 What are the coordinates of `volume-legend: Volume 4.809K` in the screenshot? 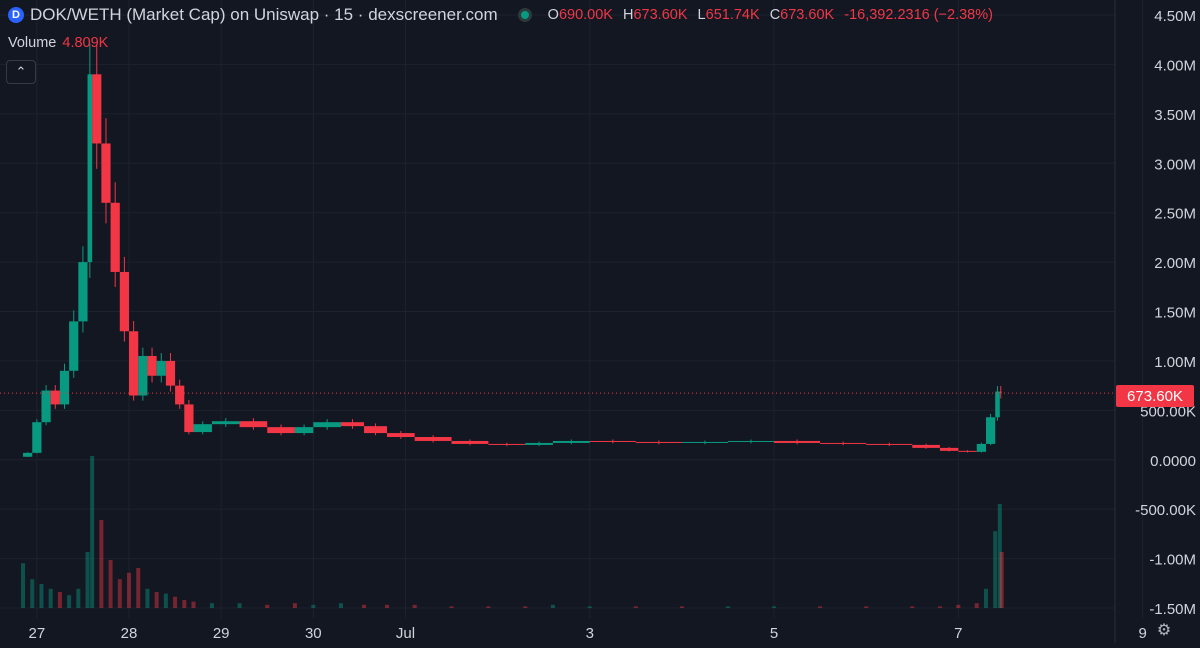 It's located at (58, 43).